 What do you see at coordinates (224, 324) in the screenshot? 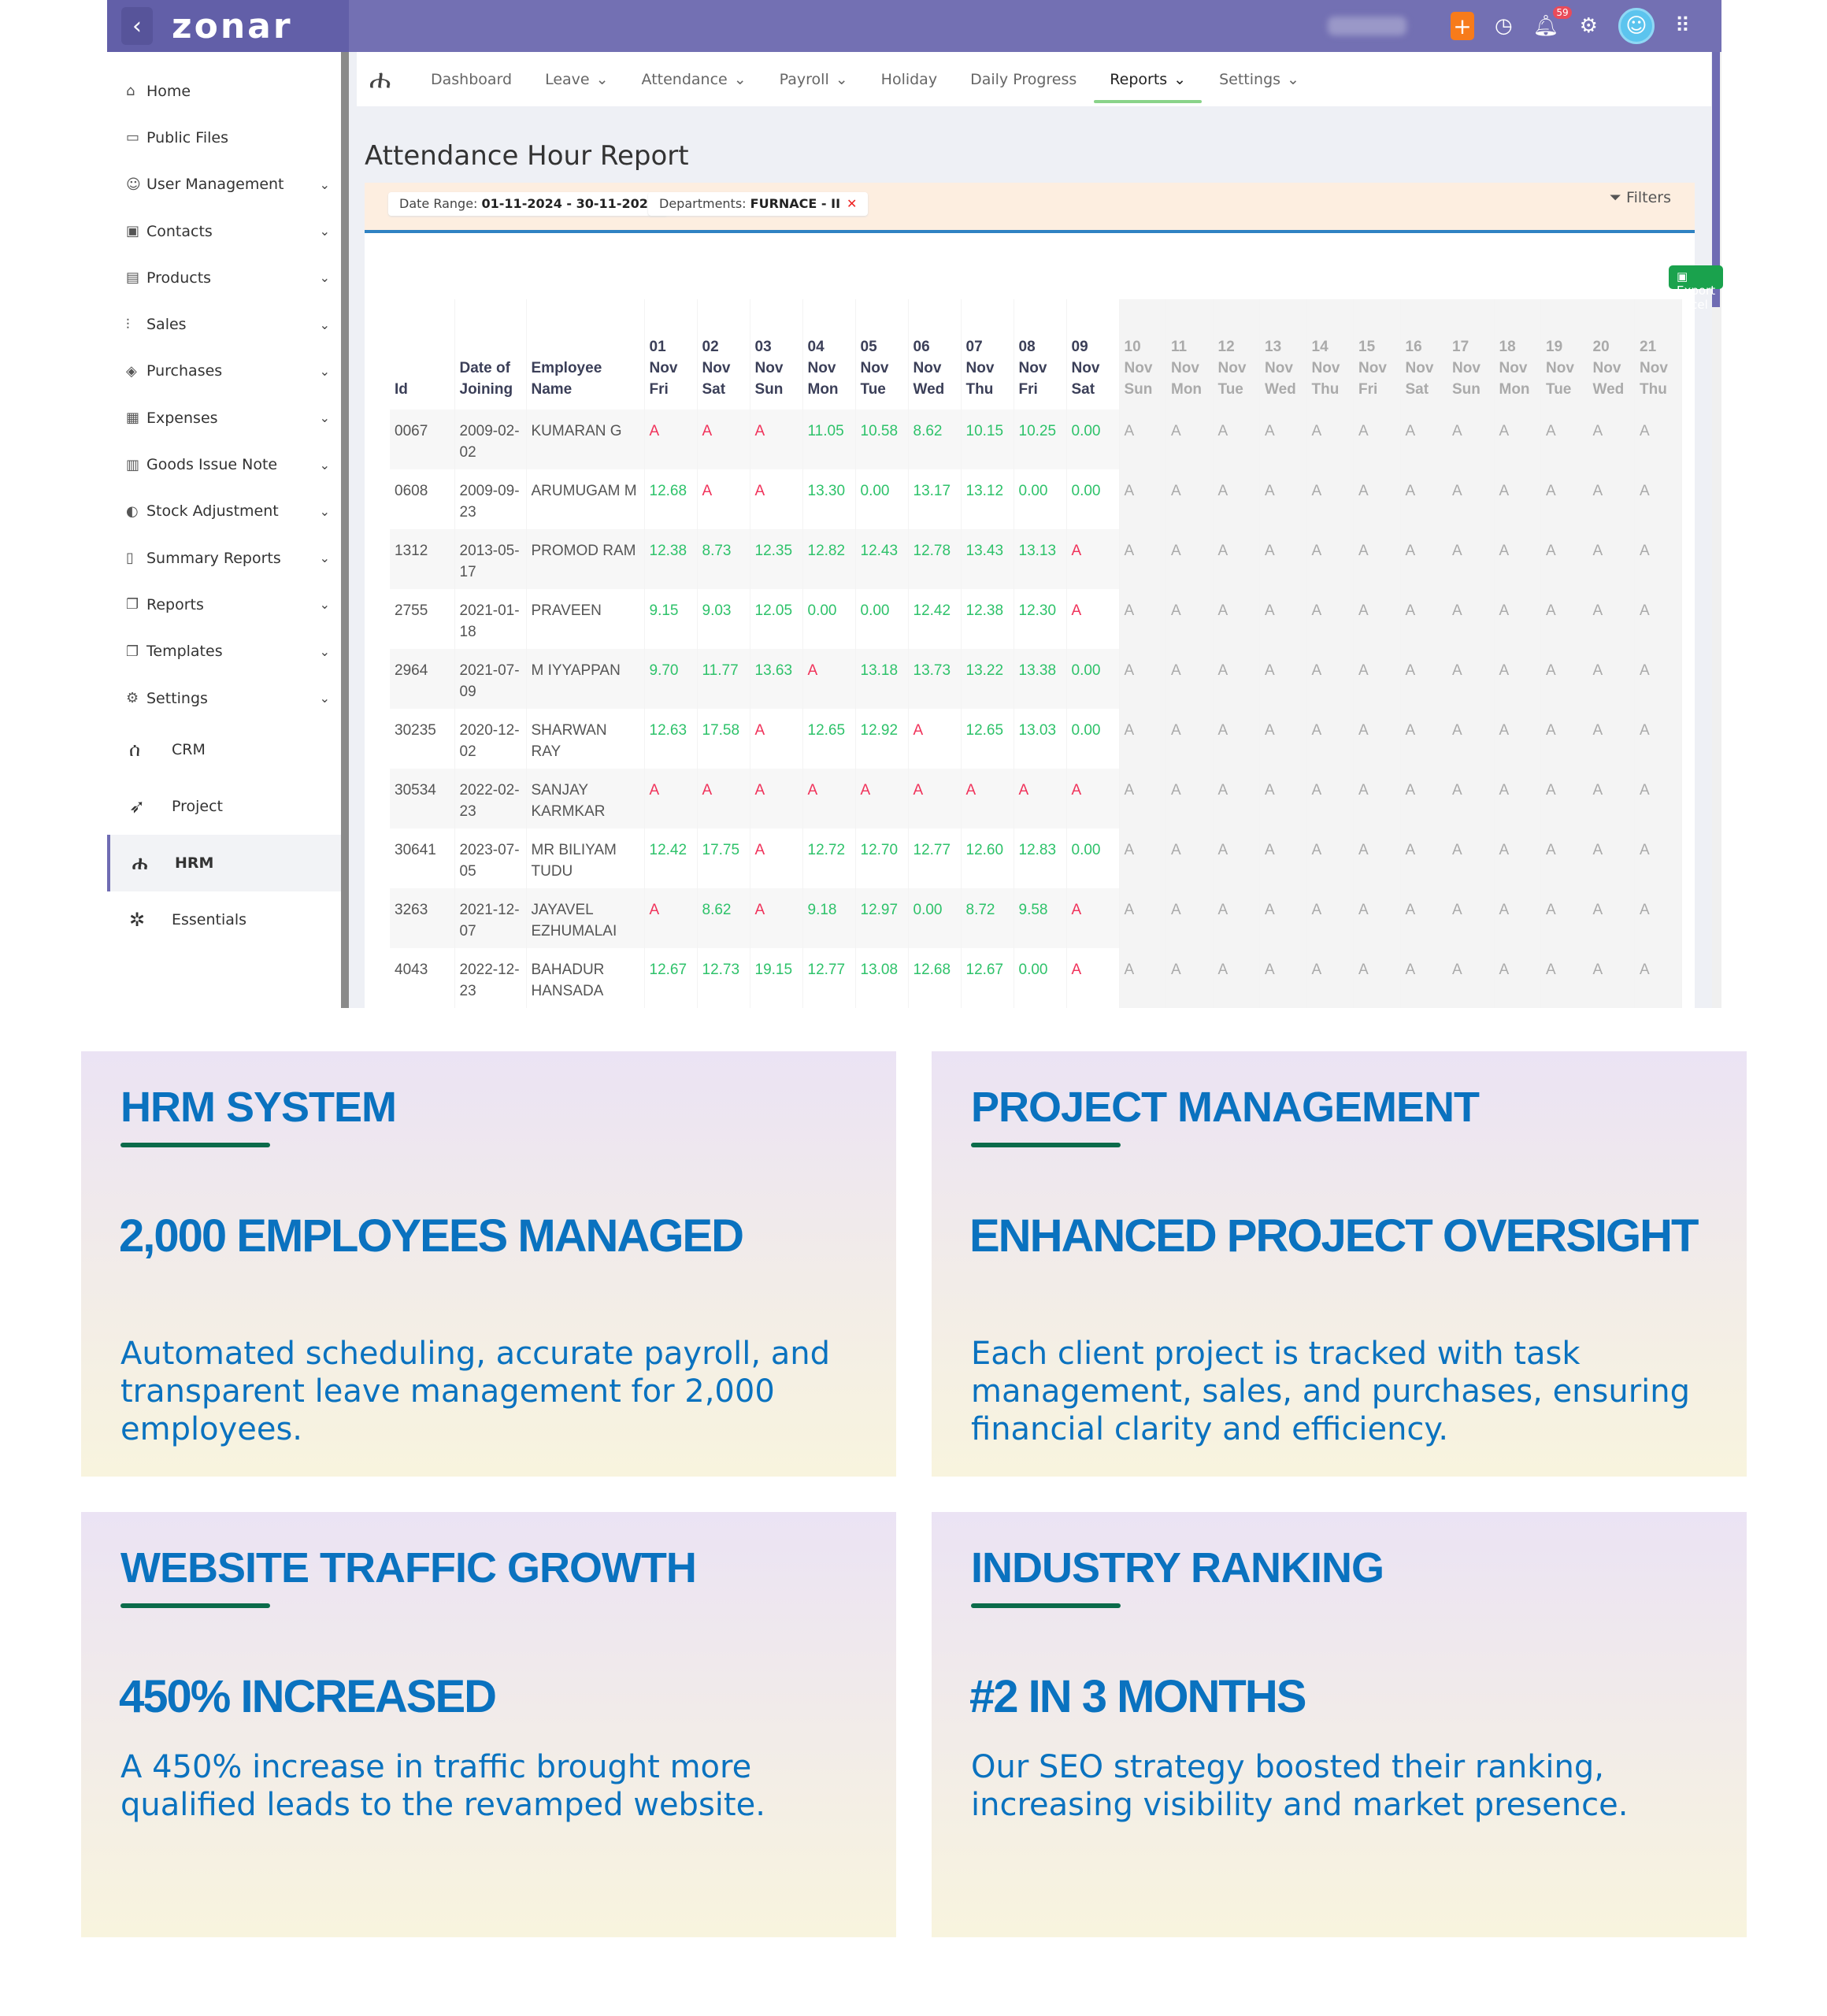
I see `sidebar-item-sales: ⫶ Sales ⌄` at bounding box center [224, 324].